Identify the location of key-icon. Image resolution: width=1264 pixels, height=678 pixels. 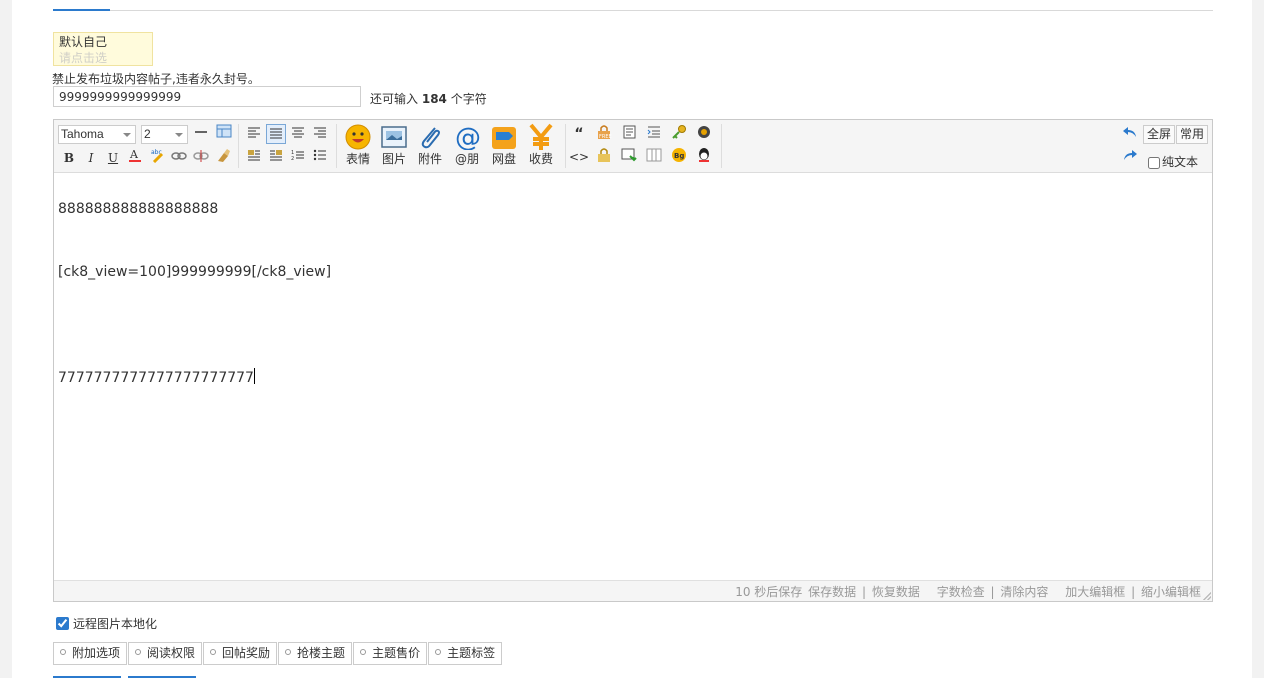
(679, 134).